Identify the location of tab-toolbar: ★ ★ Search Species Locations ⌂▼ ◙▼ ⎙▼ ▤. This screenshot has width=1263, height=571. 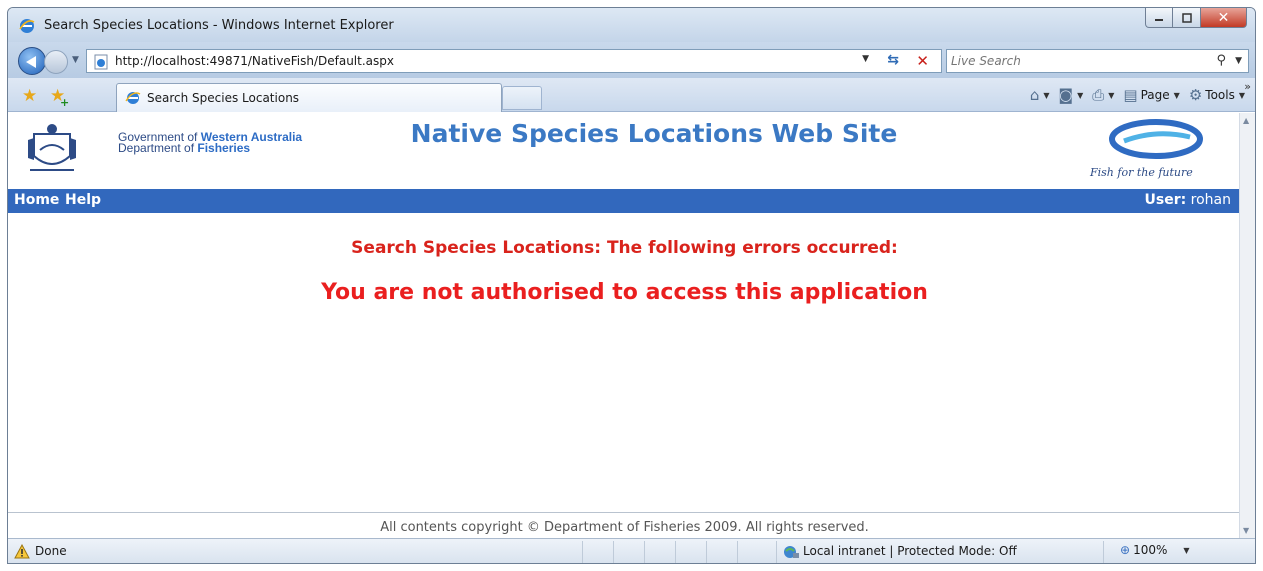
(631, 95).